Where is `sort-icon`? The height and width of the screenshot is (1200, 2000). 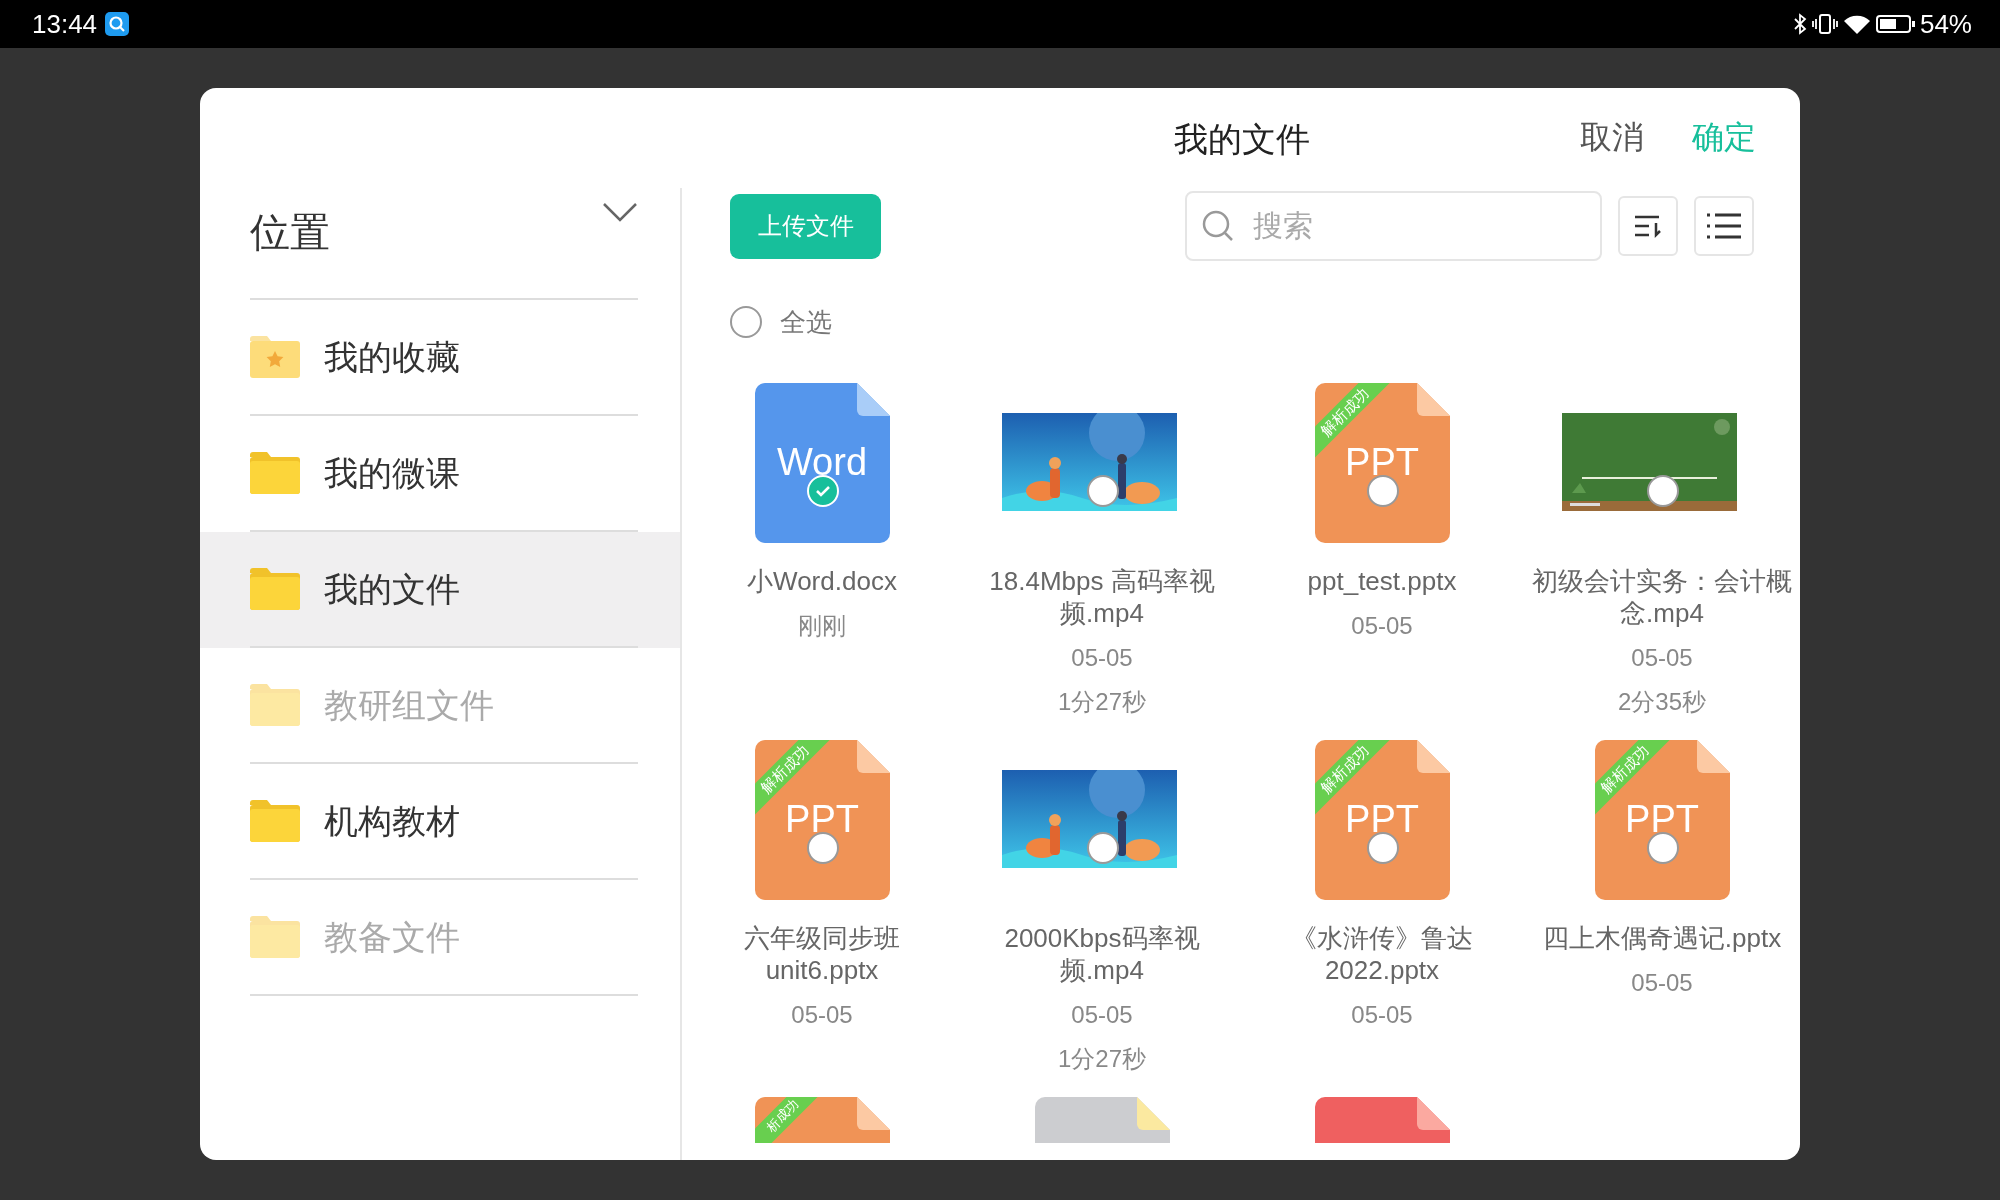 sort-icon is located at coordinates (1648, 226).